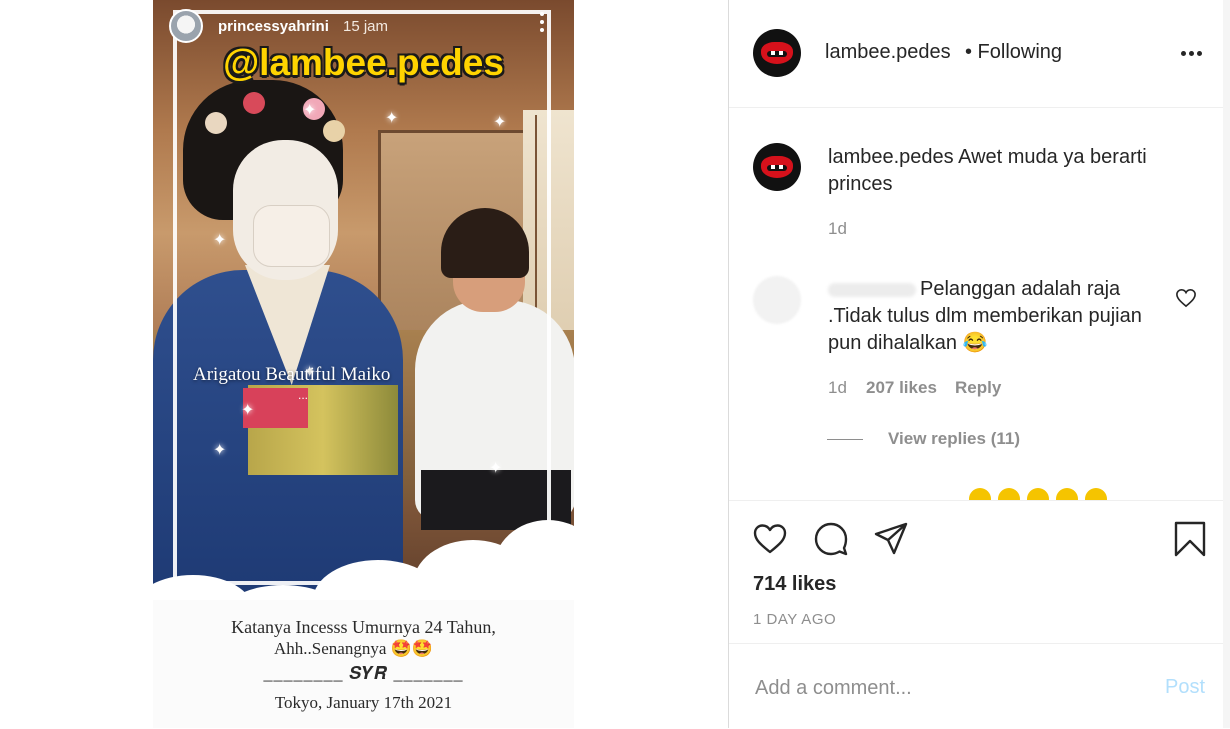 Image resolution: width=1230 pixels, height=729 pixels. I want to click on paper-plane-icon, so click(891, 539).